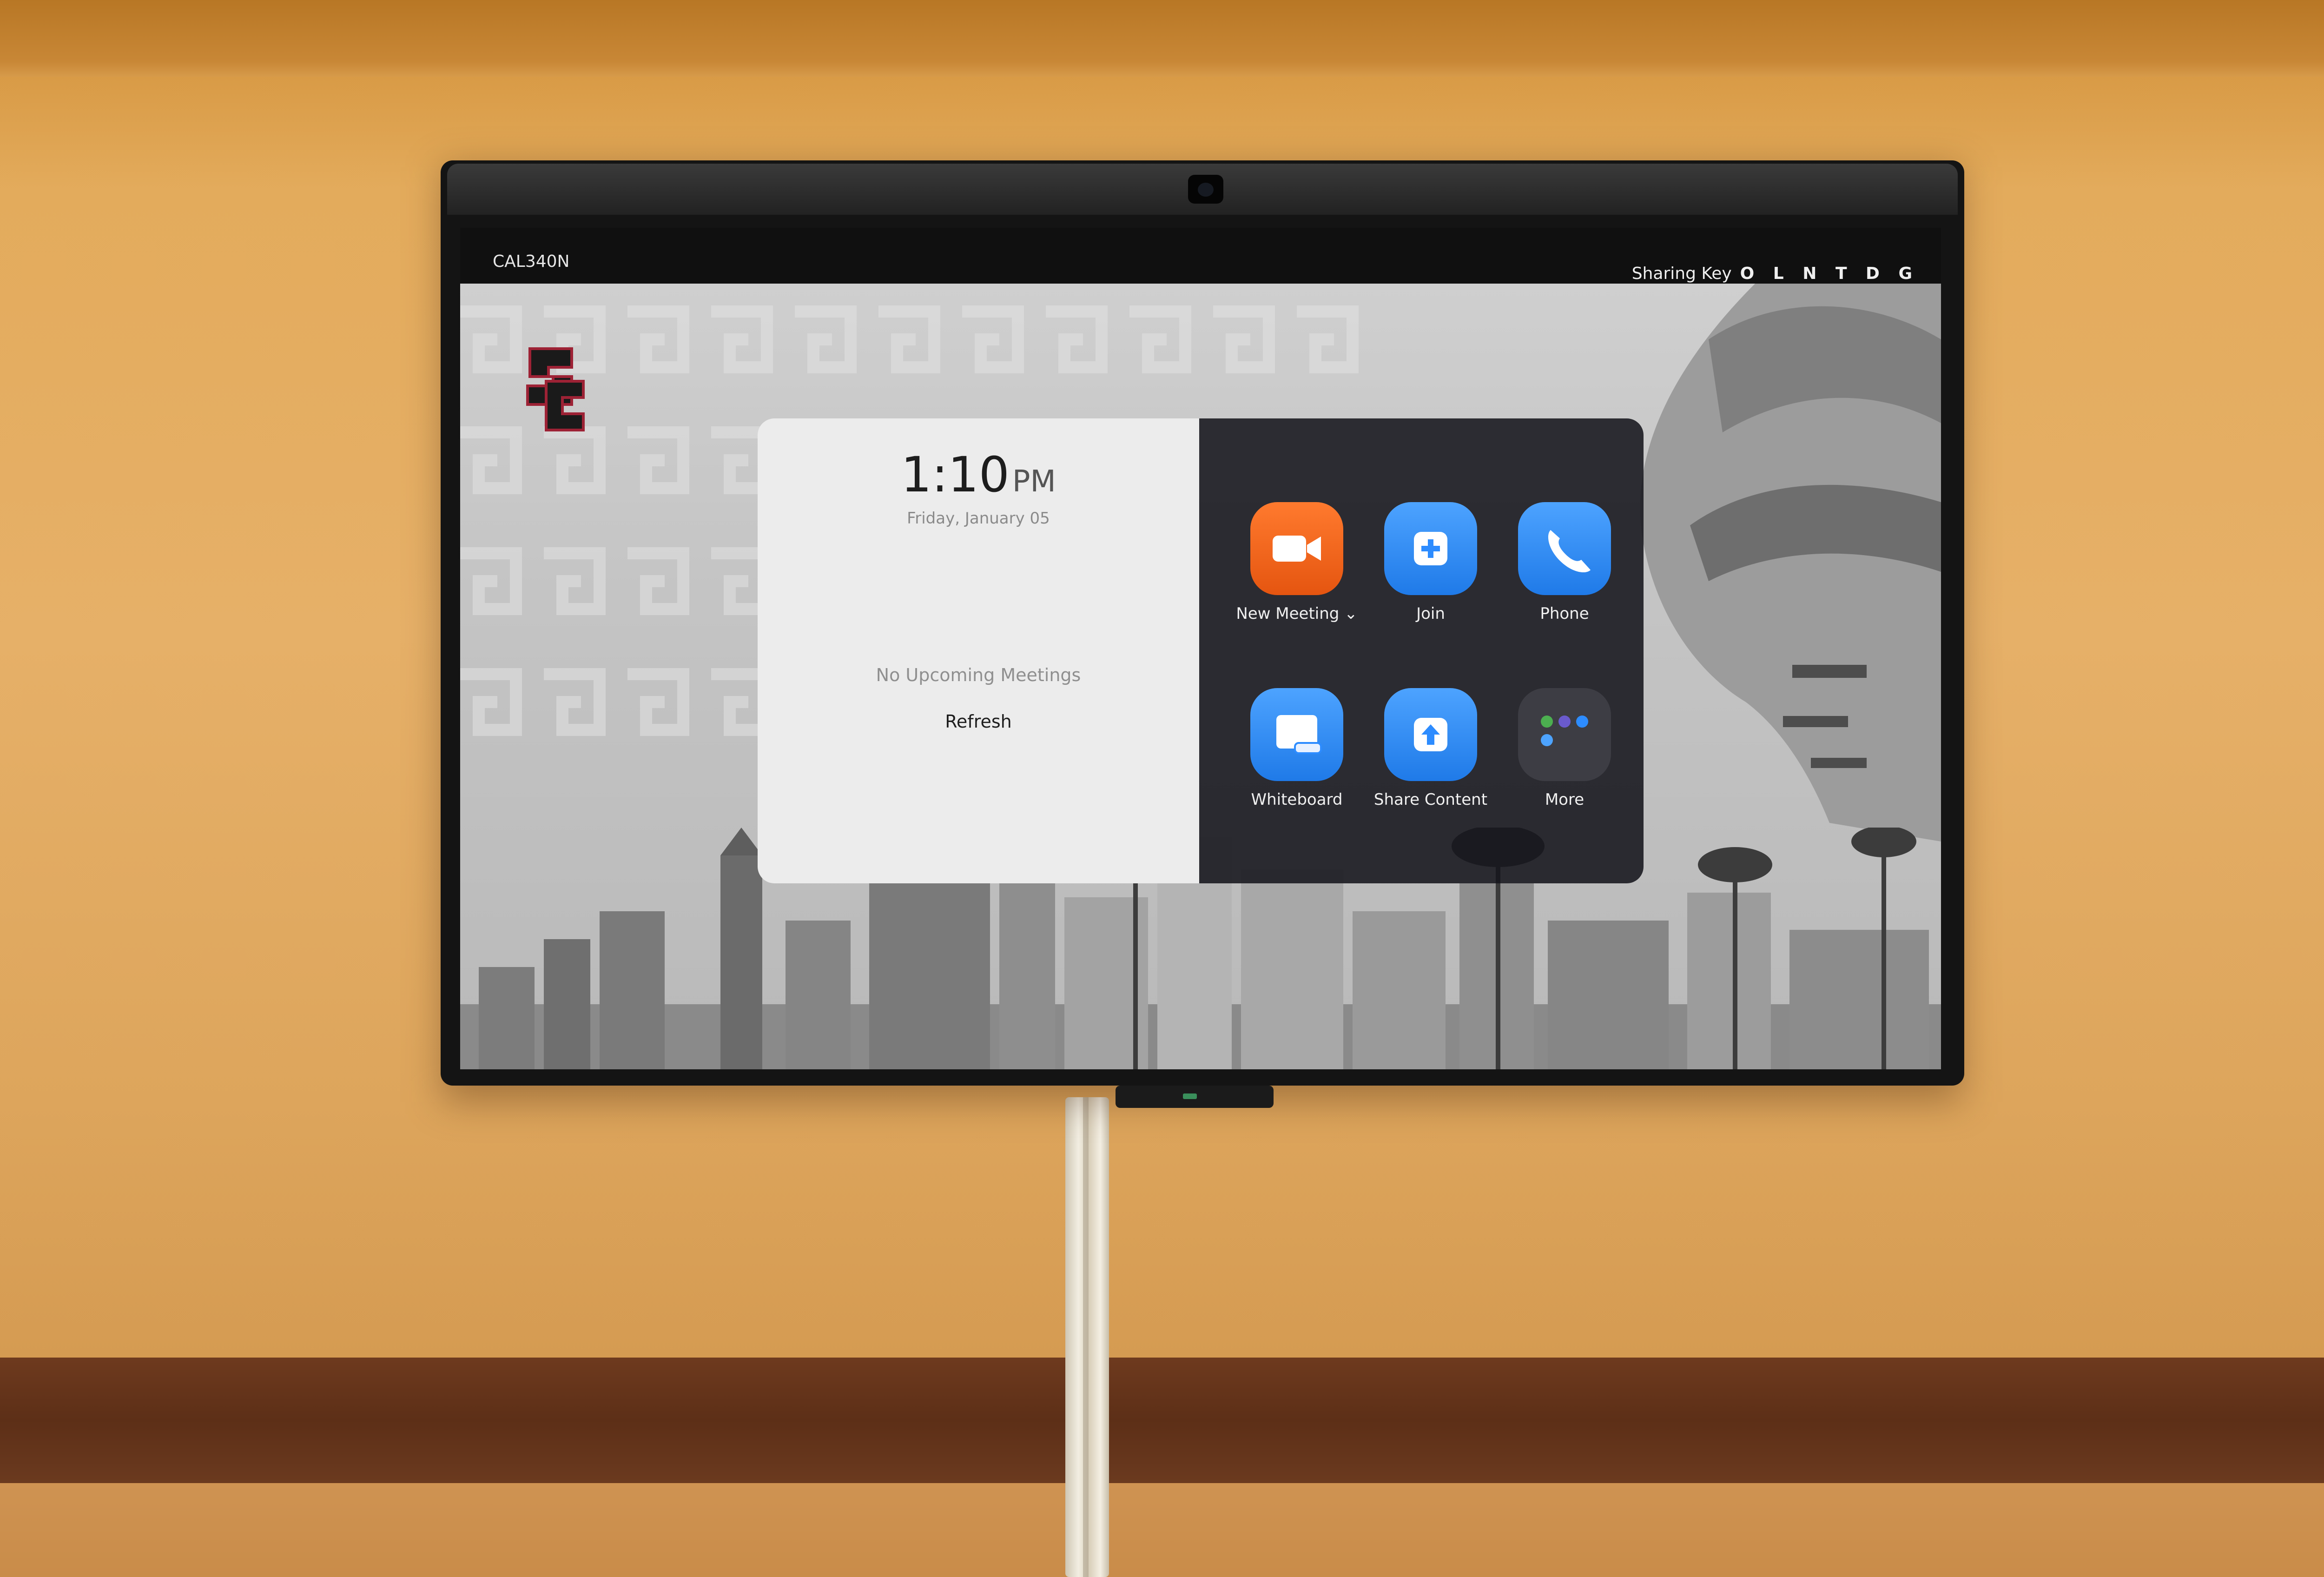 The image size is (2324, 1577). I want to click on whiteboard-button: Whiteboard, so click(1296, 758).